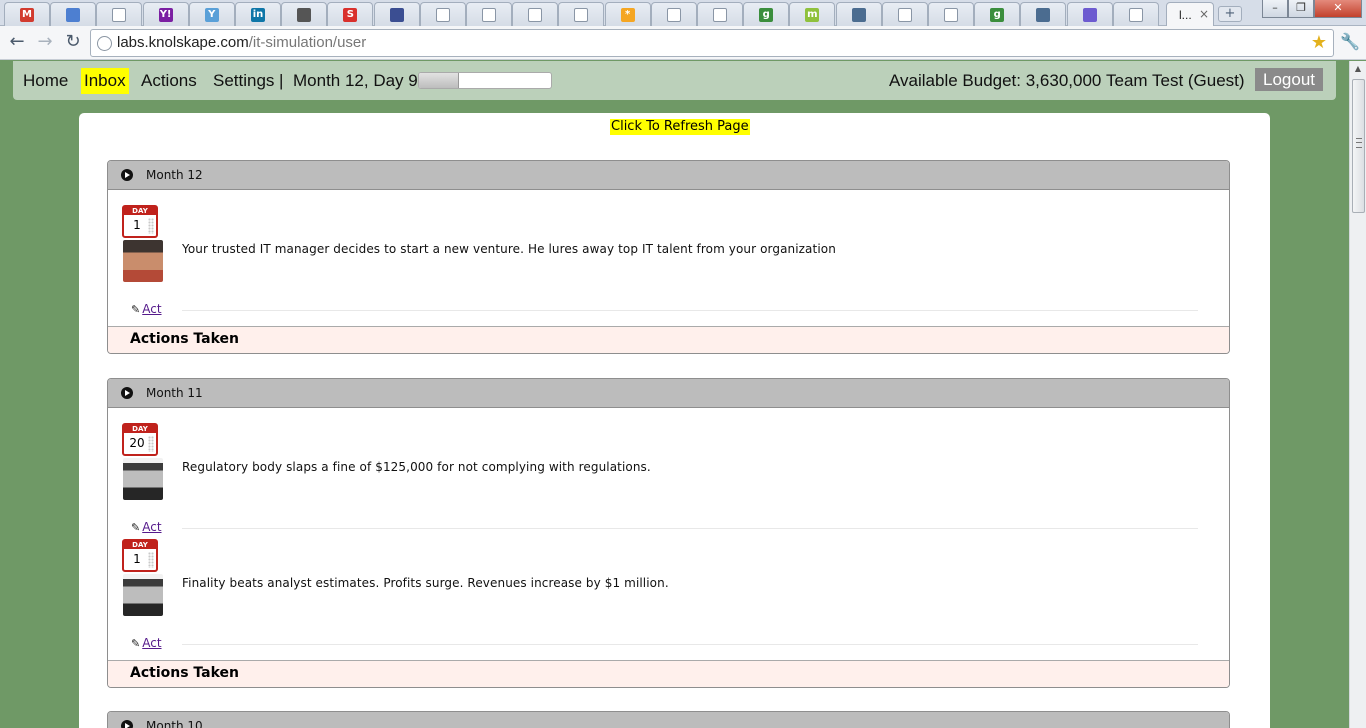 The width and height of the screenshot is (1366, 728). What do you see at coordinates (1357, 394) in the screenshot?
I see `page-scrollbar: ▲` at bounding box center [1357, 394].